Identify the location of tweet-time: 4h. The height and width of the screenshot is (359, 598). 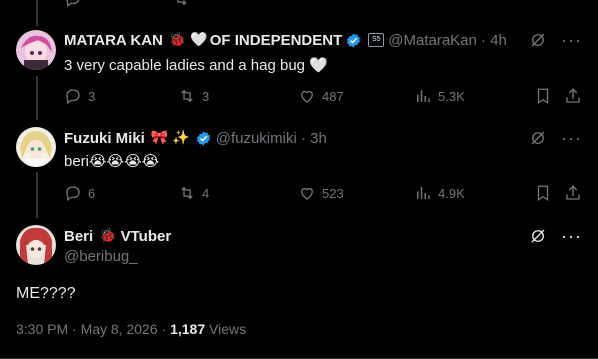
(498, 40).